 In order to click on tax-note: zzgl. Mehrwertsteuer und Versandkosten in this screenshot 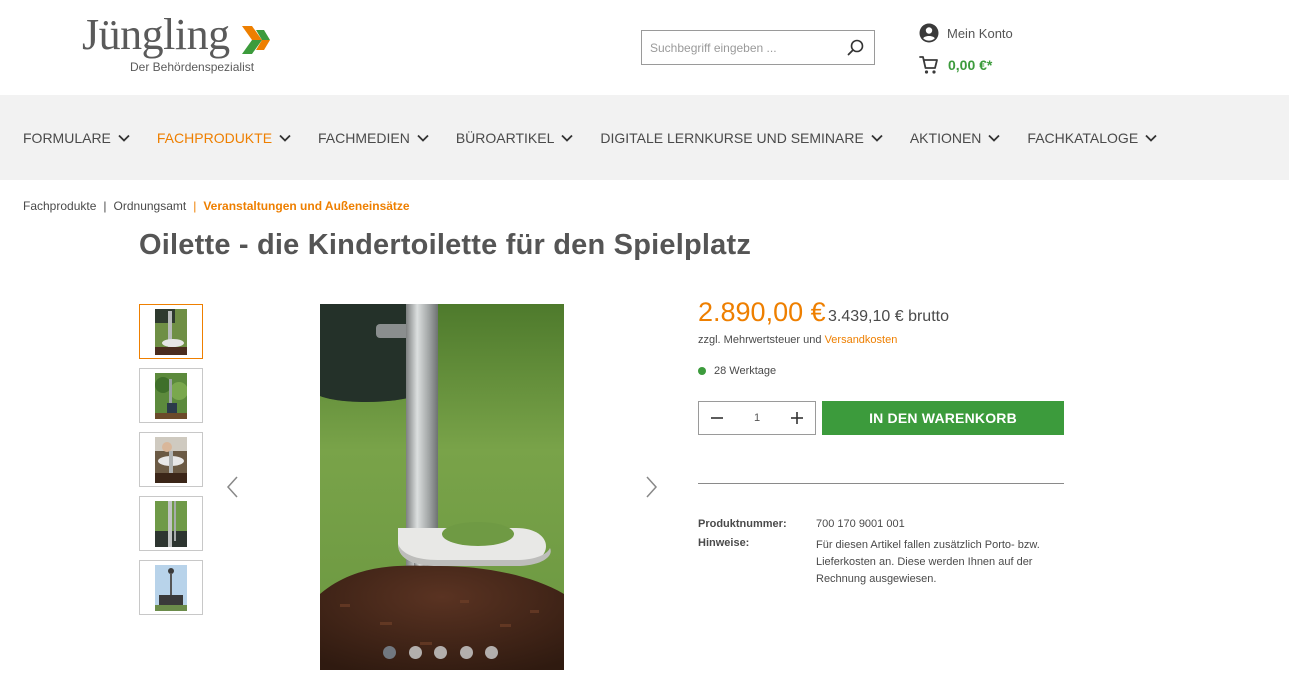, I will do `click(797, 340)`.